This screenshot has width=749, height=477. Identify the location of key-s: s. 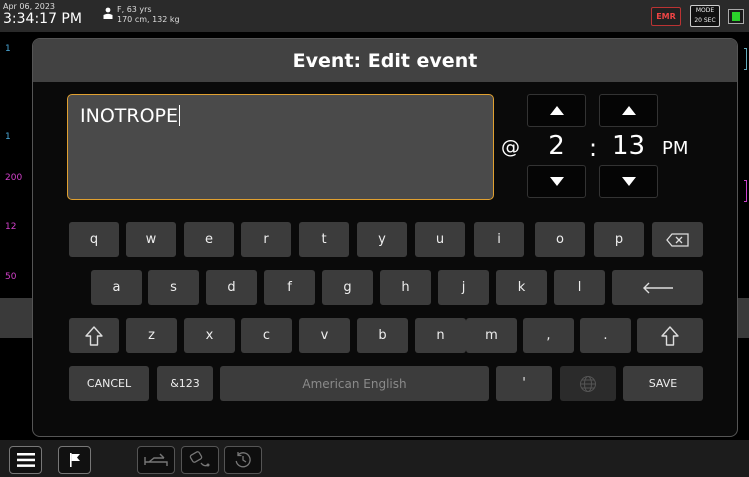
(173, 287).